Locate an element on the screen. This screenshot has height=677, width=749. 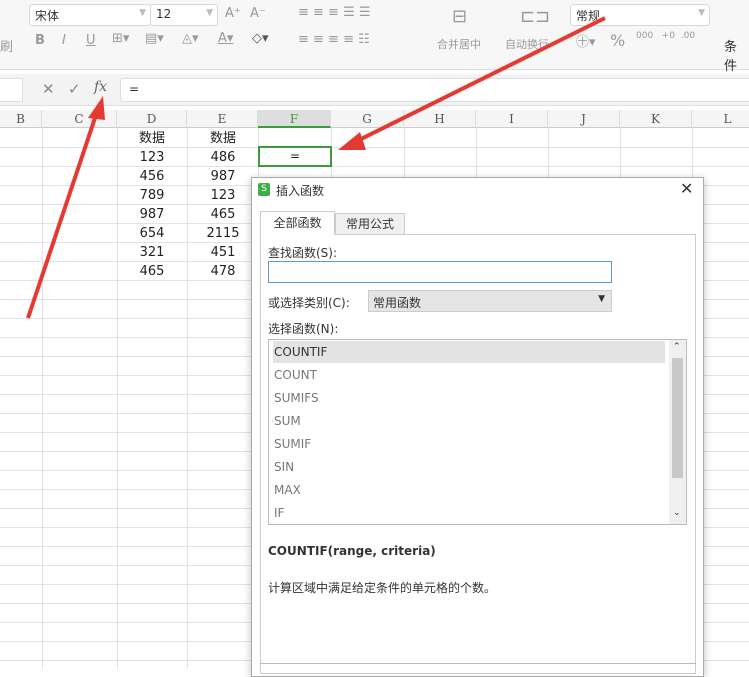
column-header-i: I is located at coordinates (512, 119).